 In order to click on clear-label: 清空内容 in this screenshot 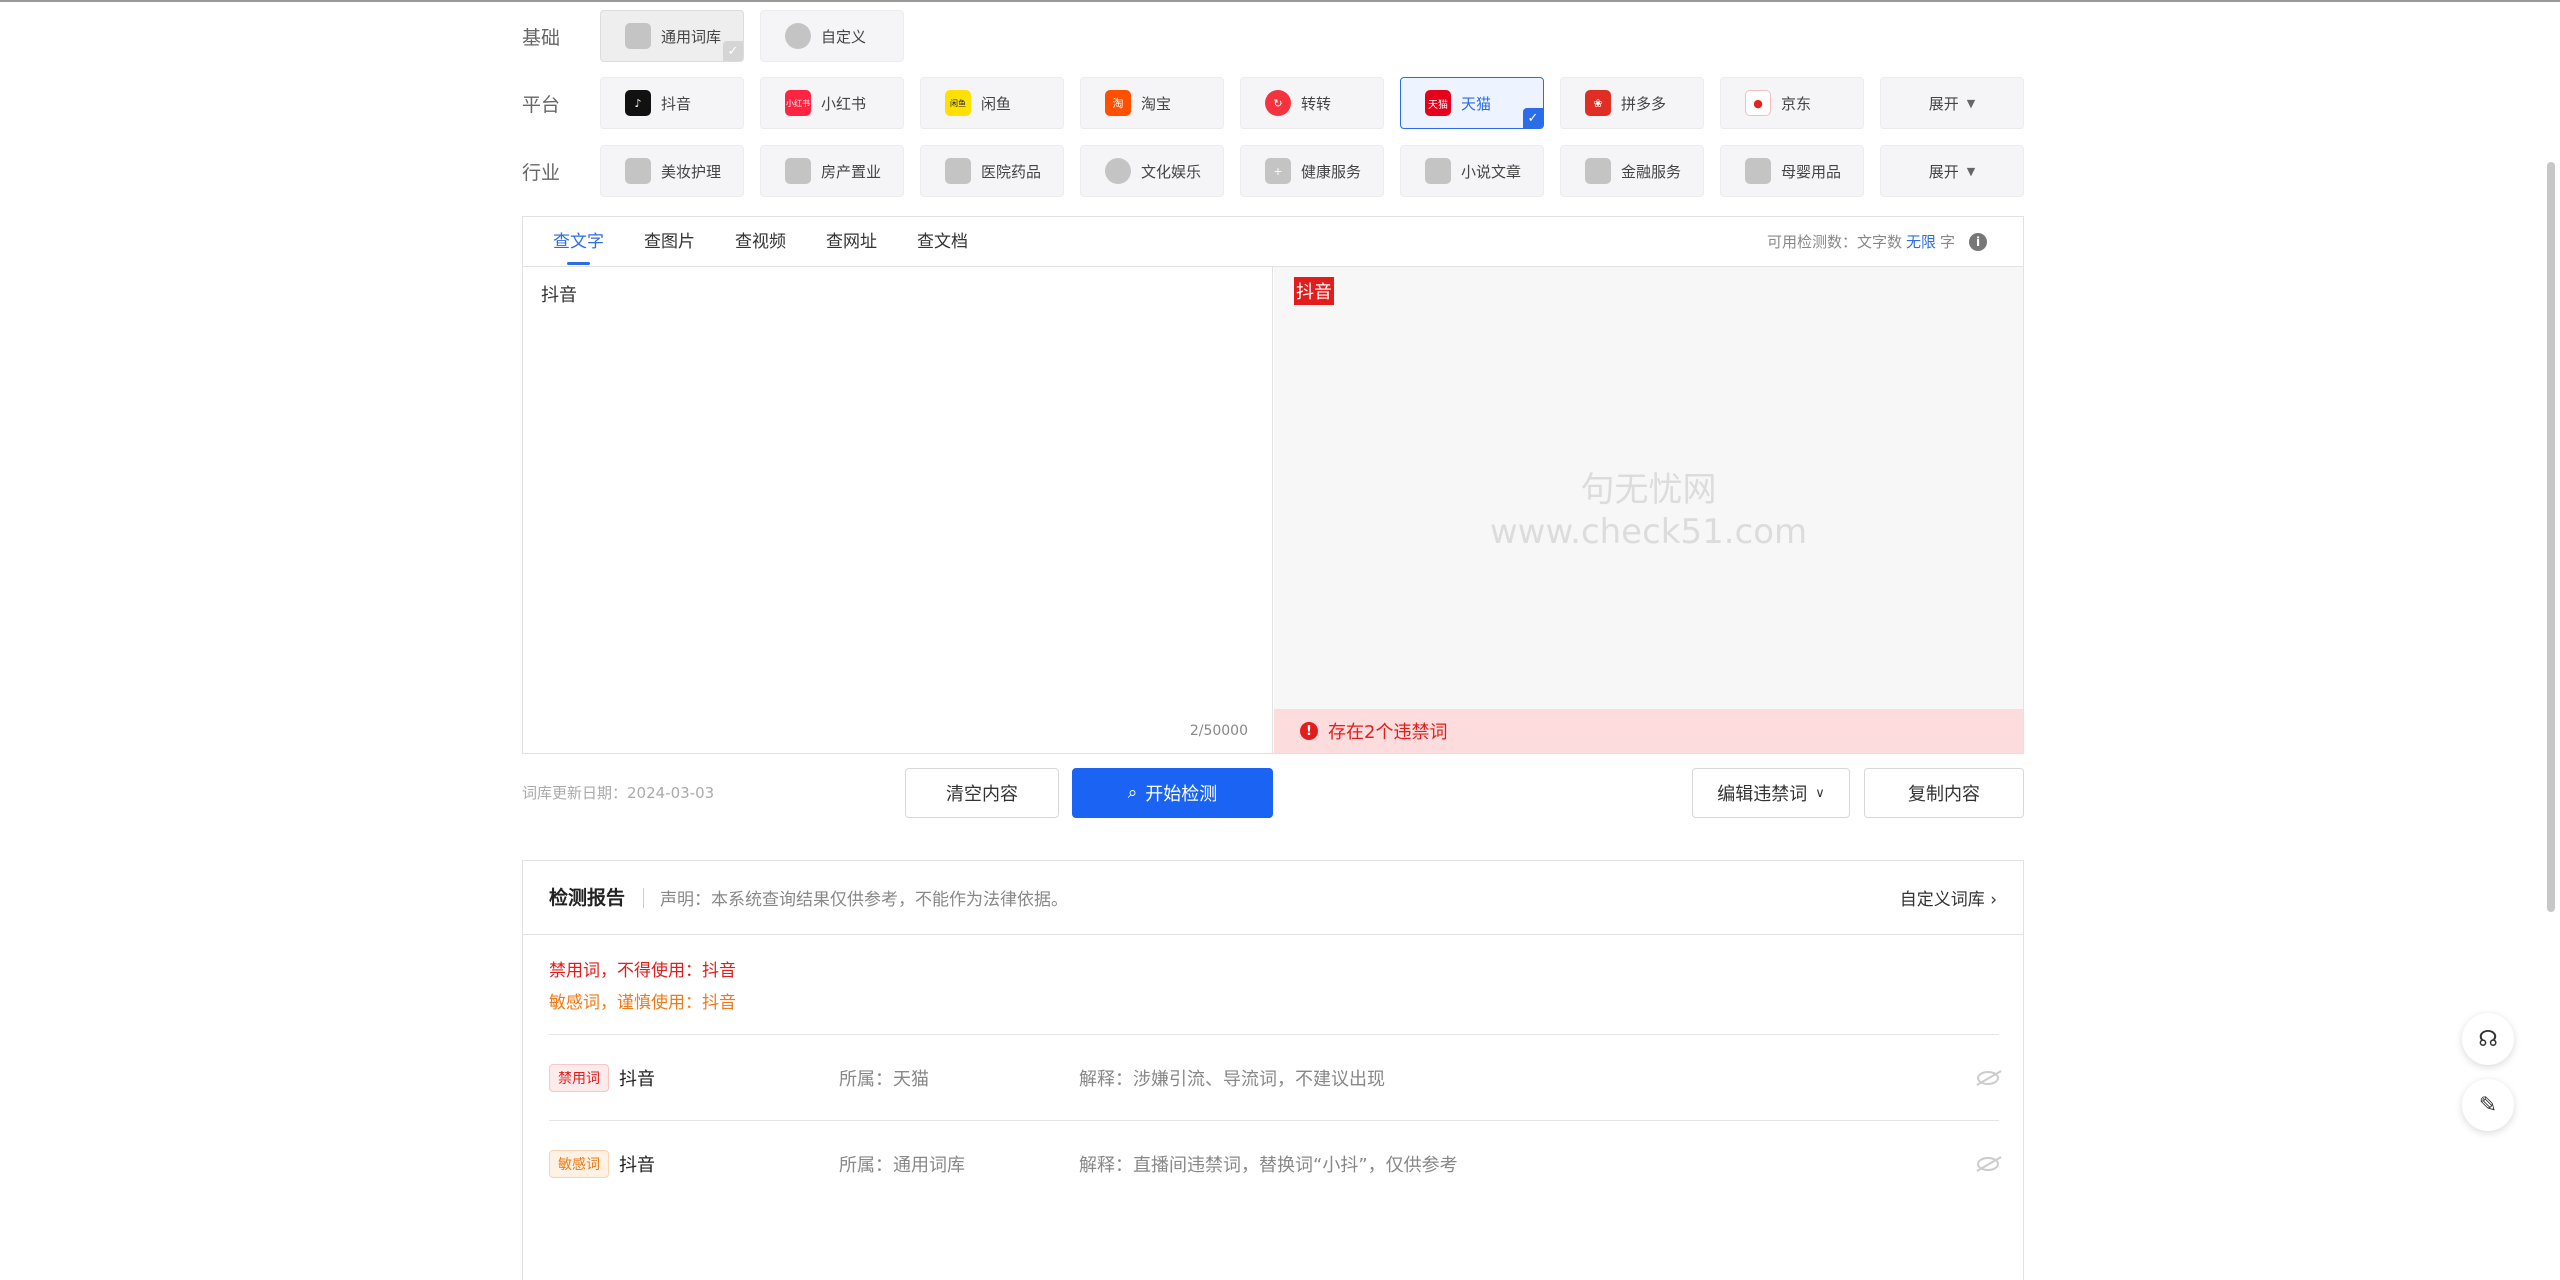, I will do `click(982, 794)`.